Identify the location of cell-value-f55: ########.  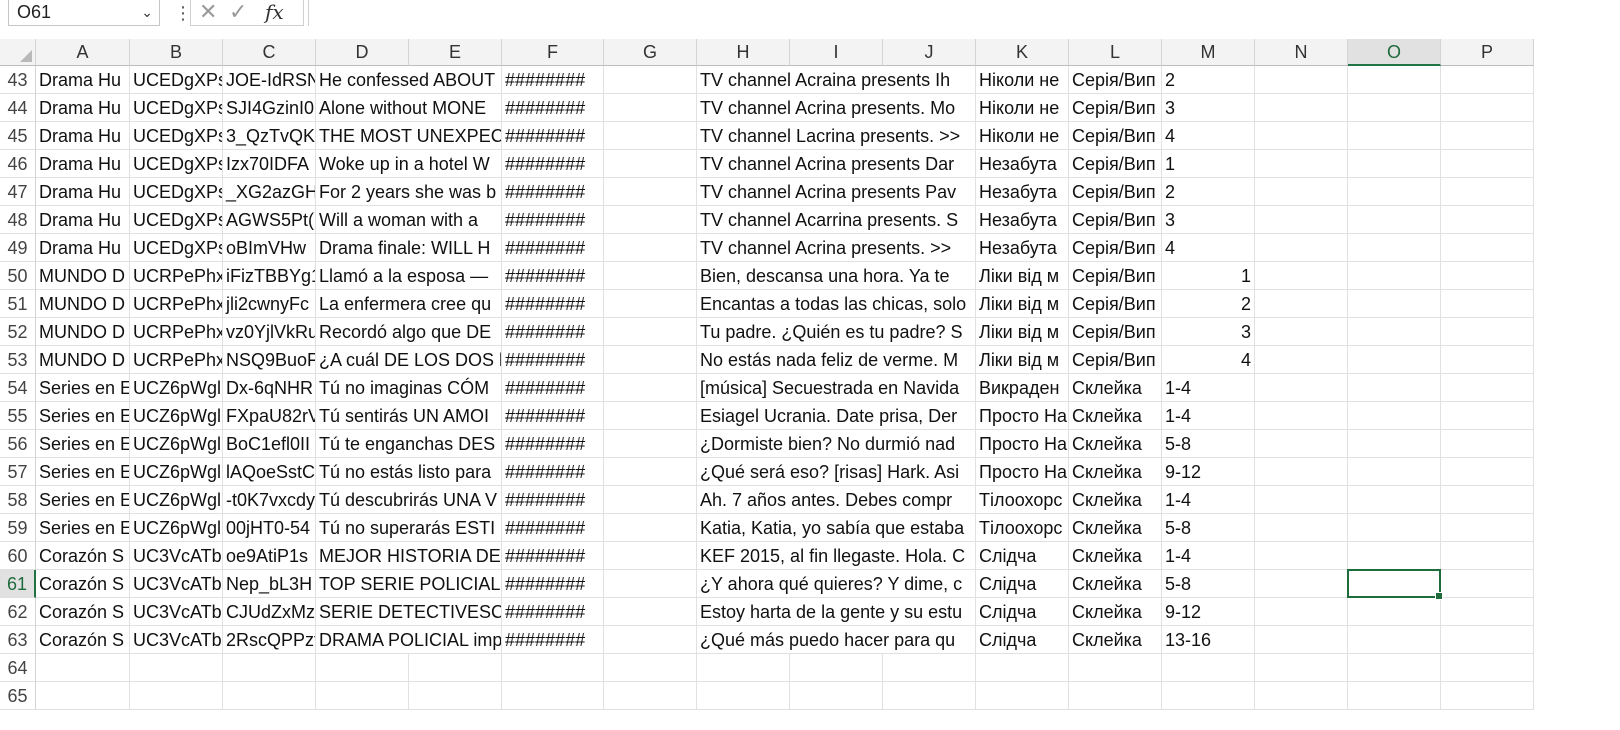
(553, 416).